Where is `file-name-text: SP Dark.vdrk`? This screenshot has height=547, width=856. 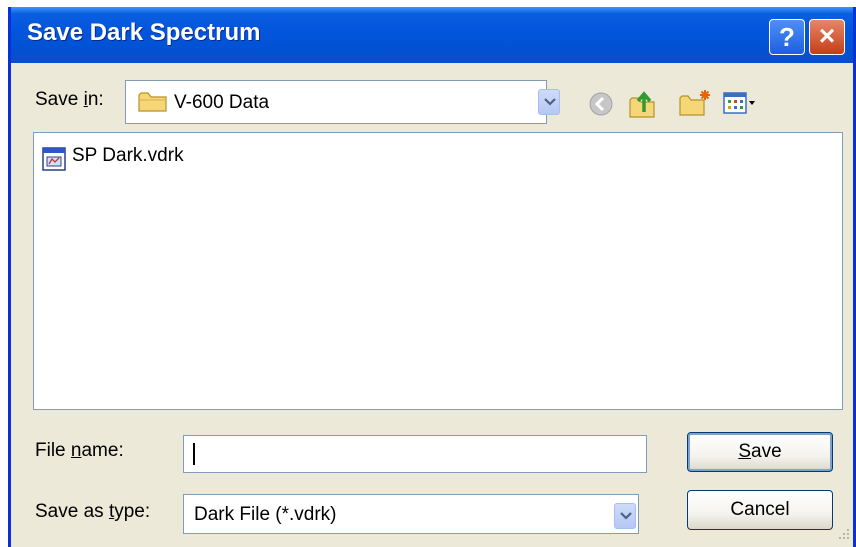
file-name-text: SP Dark.vdrk is located at coordinates (128, 155).